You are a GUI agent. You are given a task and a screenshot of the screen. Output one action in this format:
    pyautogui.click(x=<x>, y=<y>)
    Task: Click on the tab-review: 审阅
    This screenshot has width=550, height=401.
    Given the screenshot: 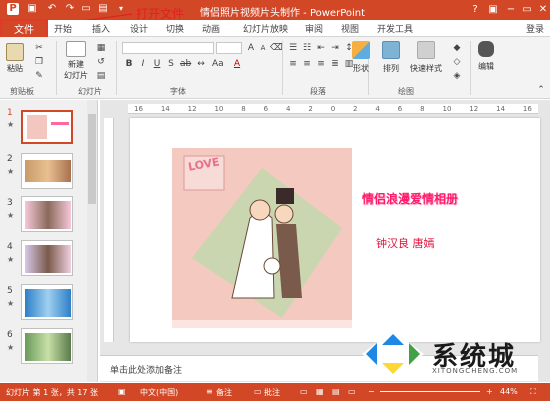 What is the action you would take?
    pyautogui.click(x=314, y=28)
    